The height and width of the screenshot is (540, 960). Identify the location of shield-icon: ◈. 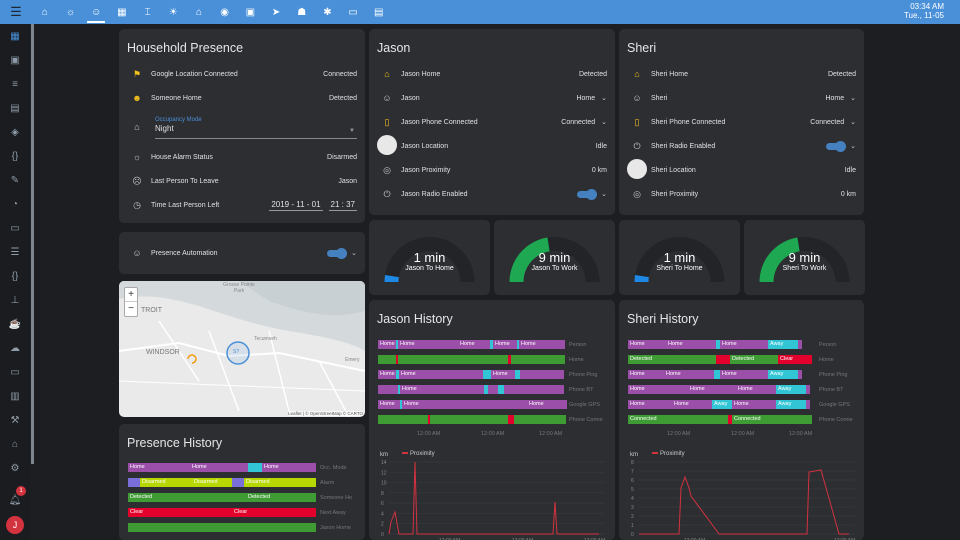
(15, 132).